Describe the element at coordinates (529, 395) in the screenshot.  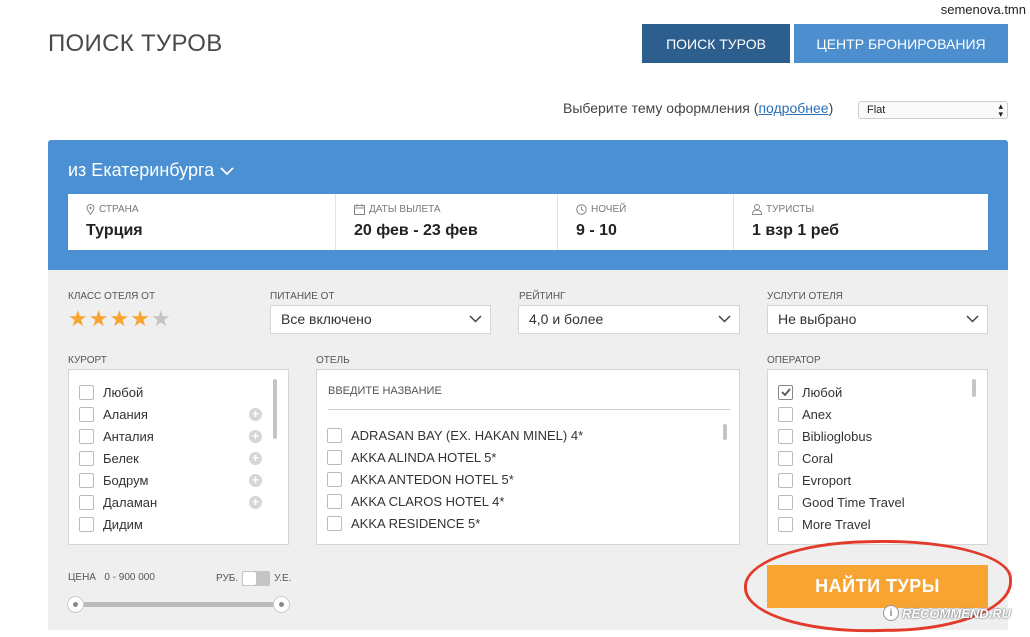
I see `hotel-search-input: ВВЕДИТЕ НАЗВАНИЕ` at that location.